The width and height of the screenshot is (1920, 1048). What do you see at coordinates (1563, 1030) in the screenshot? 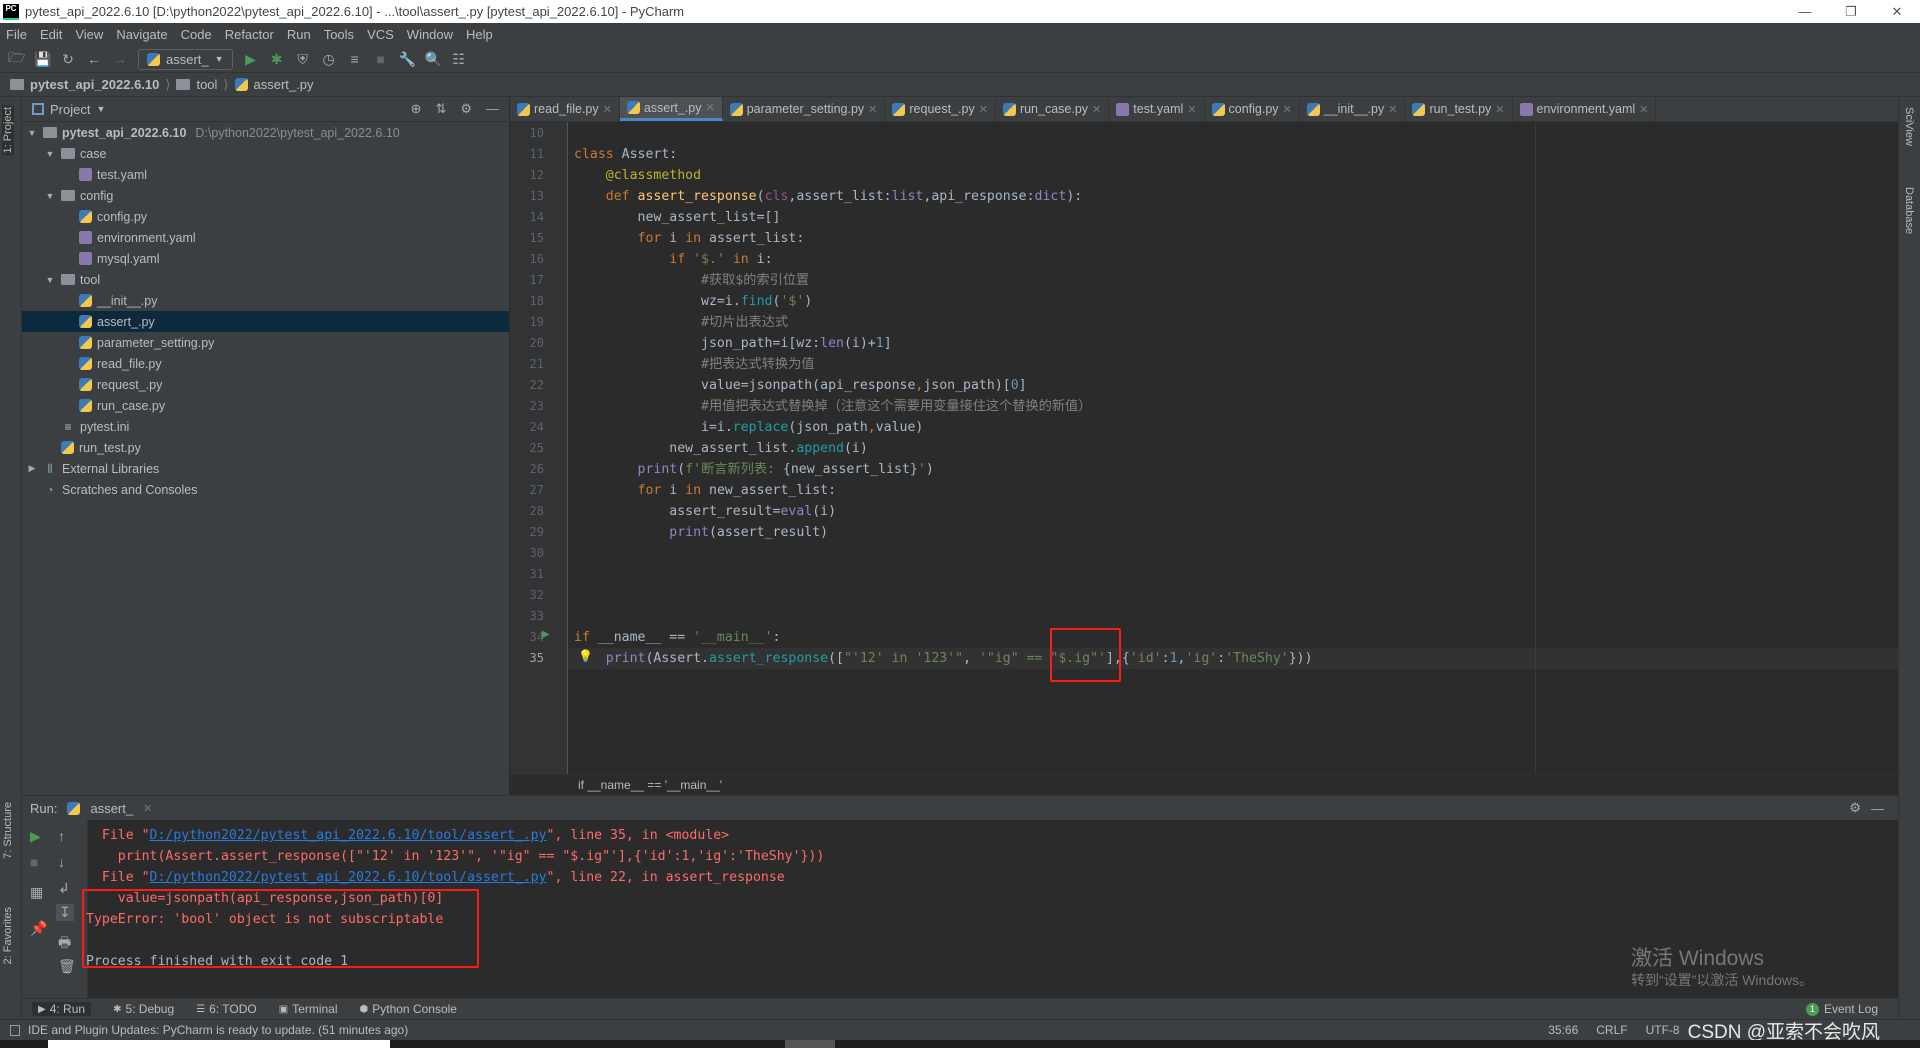
I see `cursor-position: 35:66` at bounding box center [1563, 1030].